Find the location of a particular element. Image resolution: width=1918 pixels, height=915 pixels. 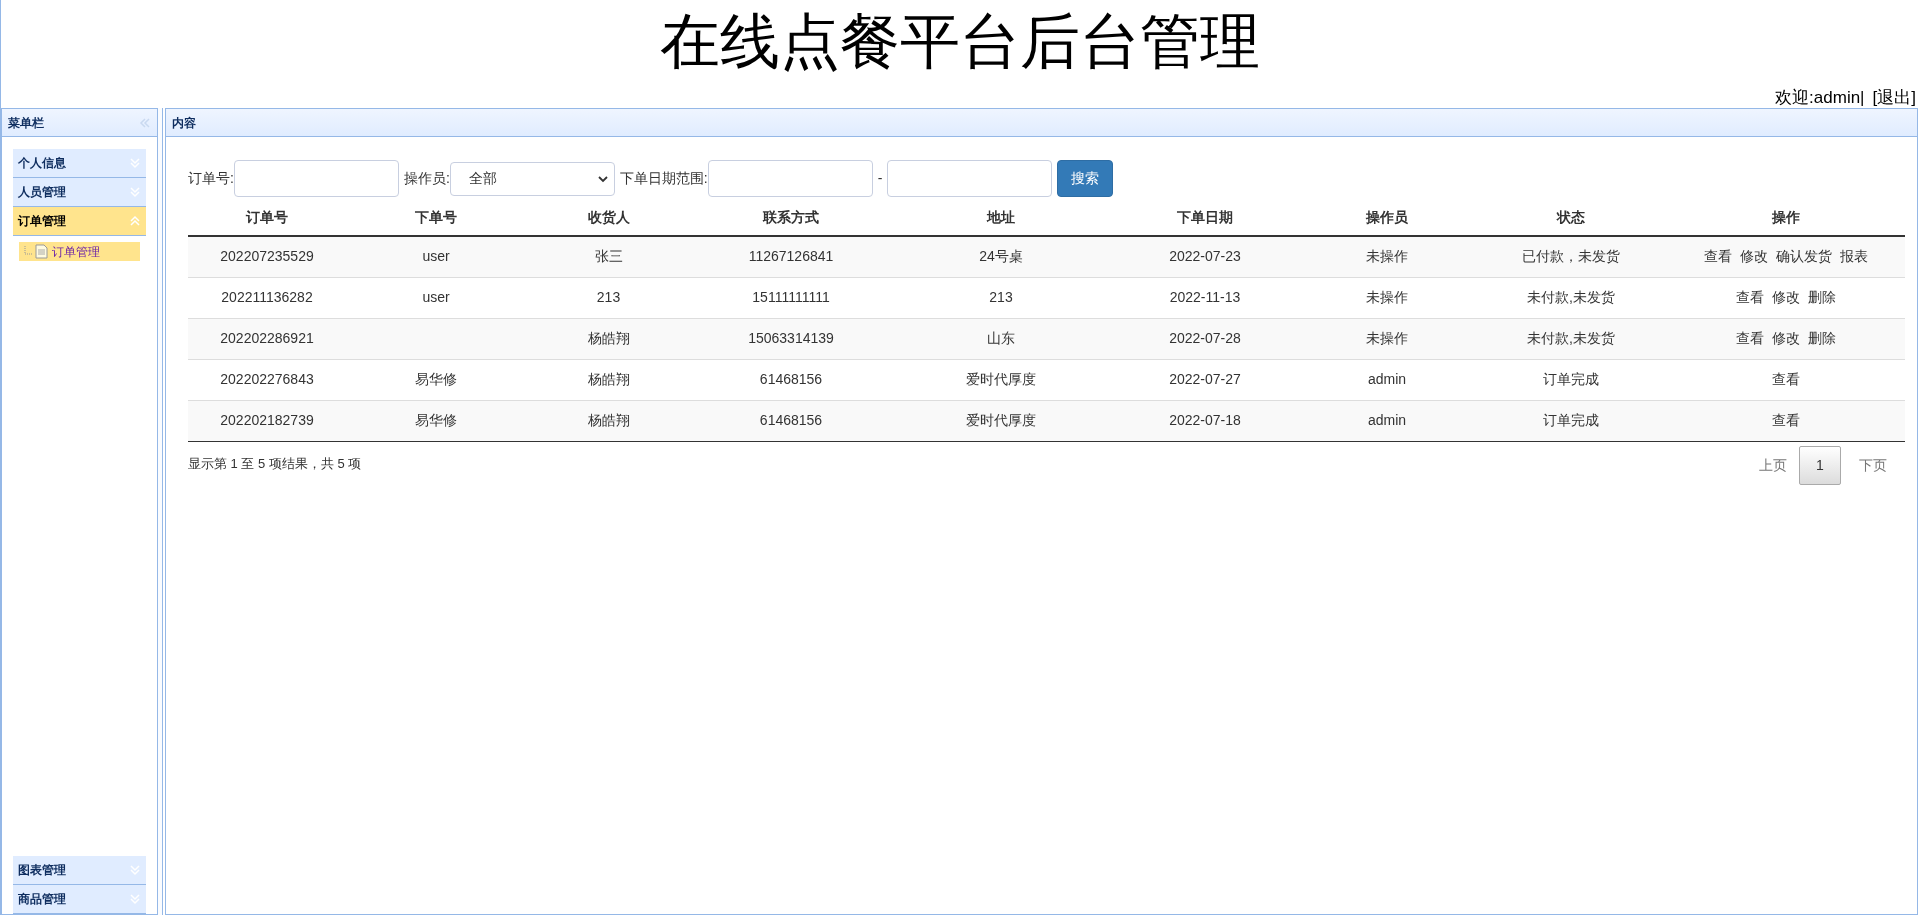

end-date-field is located at coordinates (970, 178).